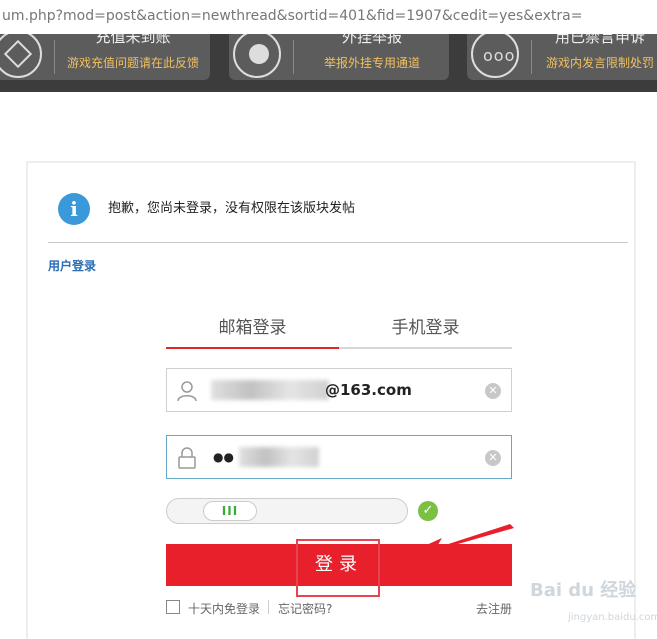  What do you see at coordinates (612, 617) in the screenshot?
I see `watermark-site: jingyan.baidu.com` at bounding box center [612, 617].